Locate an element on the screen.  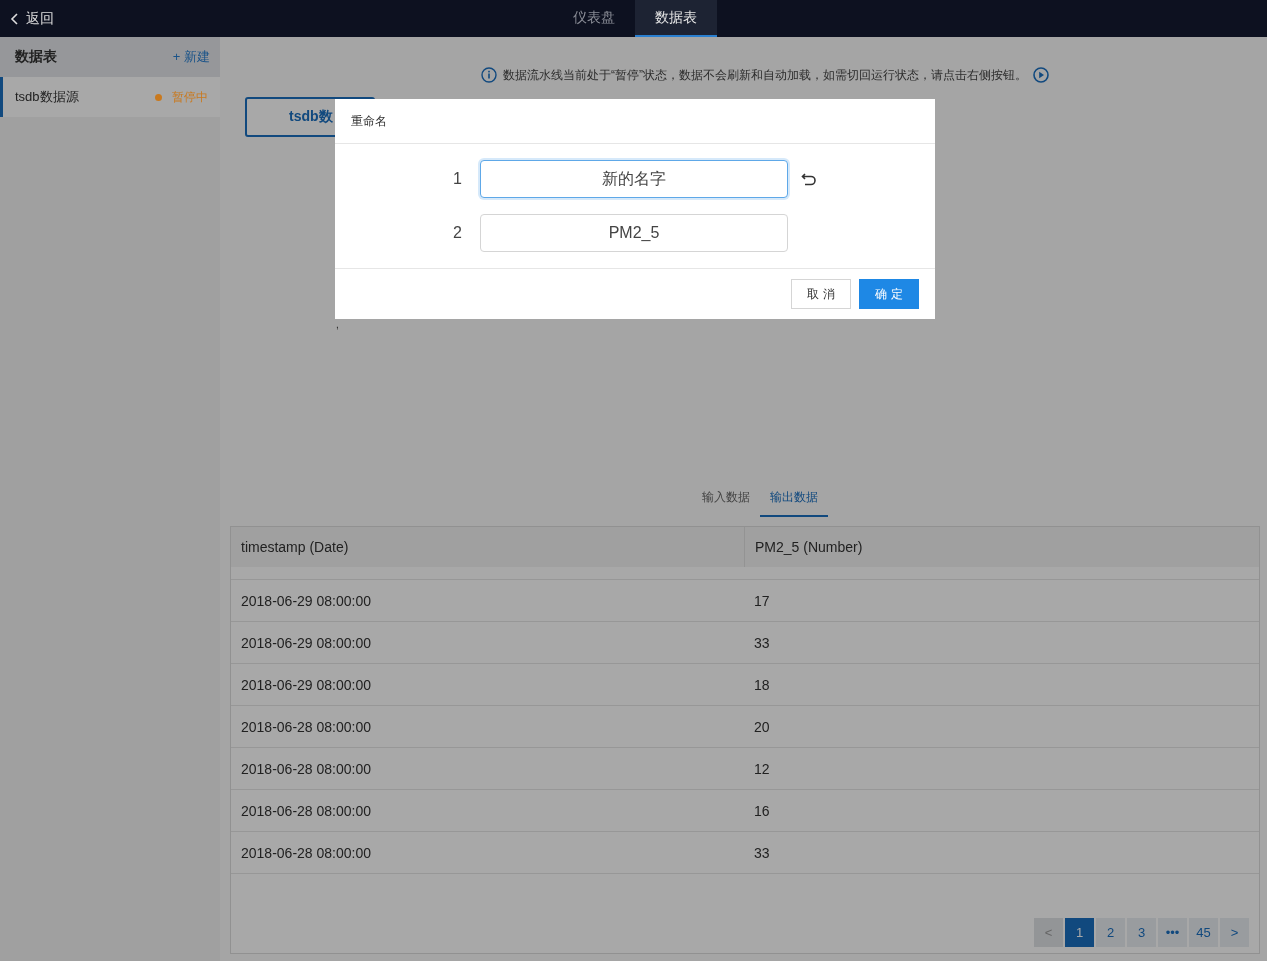
data-tab: 输入数据 is located at coordinates (726, 500).